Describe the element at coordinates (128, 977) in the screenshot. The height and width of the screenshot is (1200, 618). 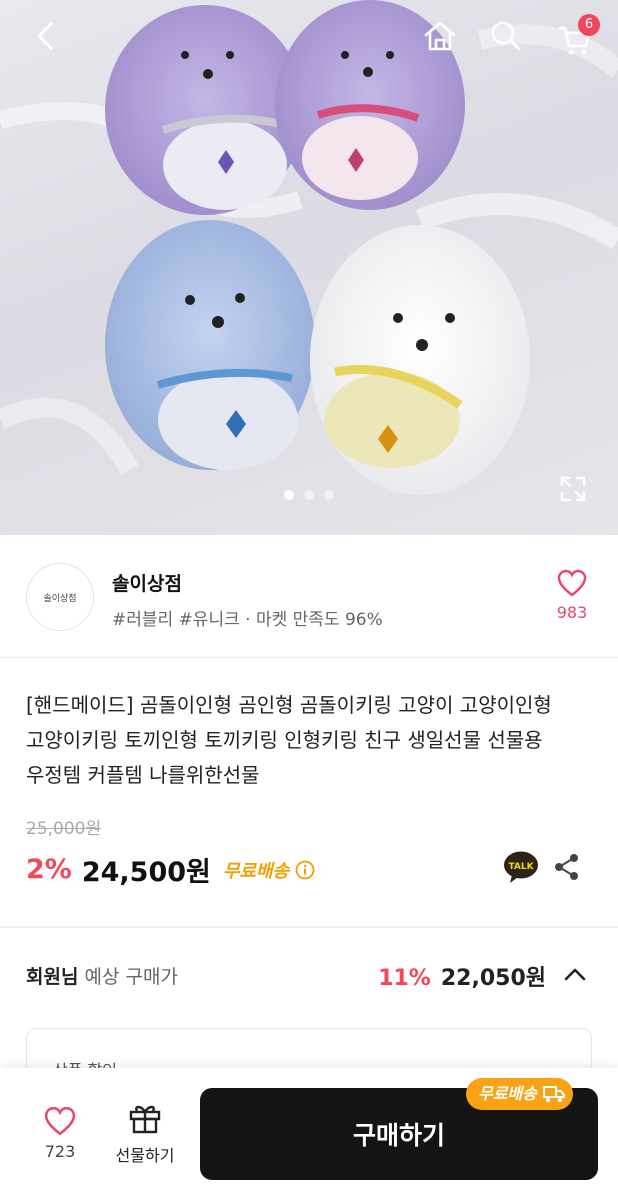
I see `member-label-rest: 예상 구매가` at that location.